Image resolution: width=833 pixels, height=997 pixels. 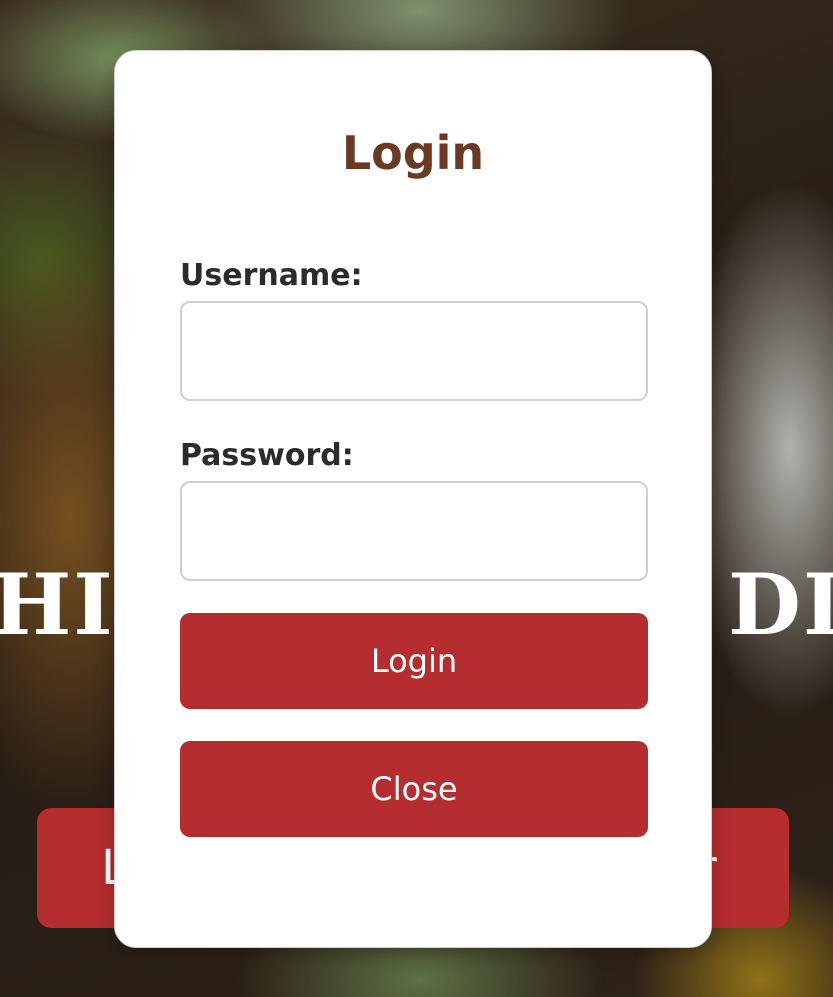 I want to click on username-input, so click(x=414, y=351).